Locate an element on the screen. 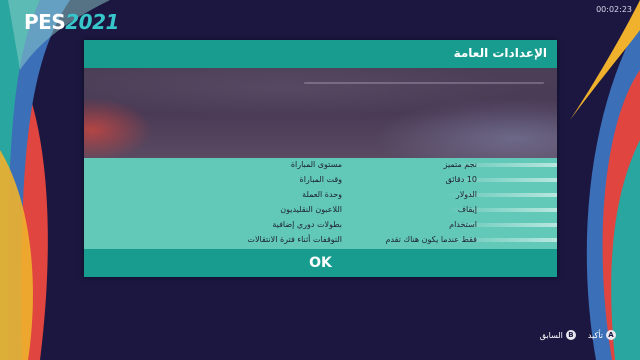 Image resolution: width=640 pixels, height=360 pixels. ok-button: OK is located at coordinates (320, 263).